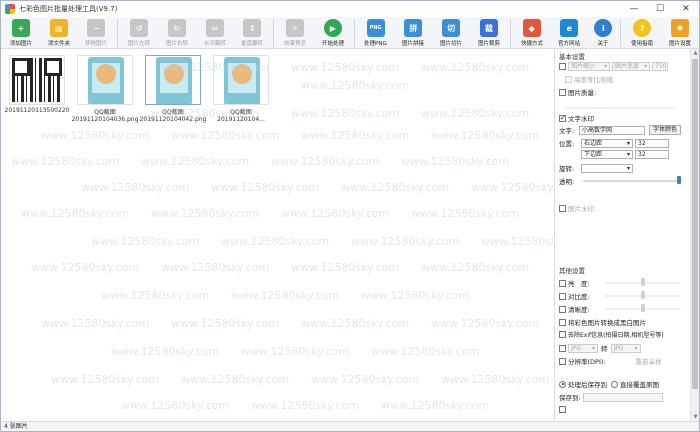  I want to click on grayscale-checkbox, so click(562, 322).